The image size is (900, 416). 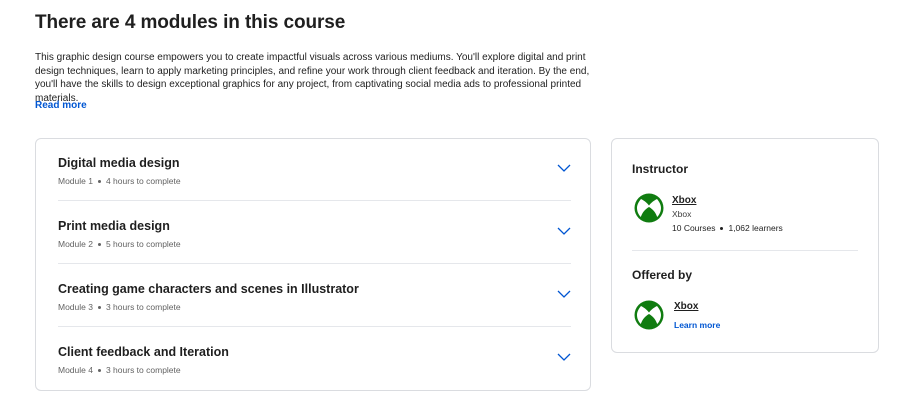 I want to click on learn-more-link: Learn more, so click(x=697, y=325).